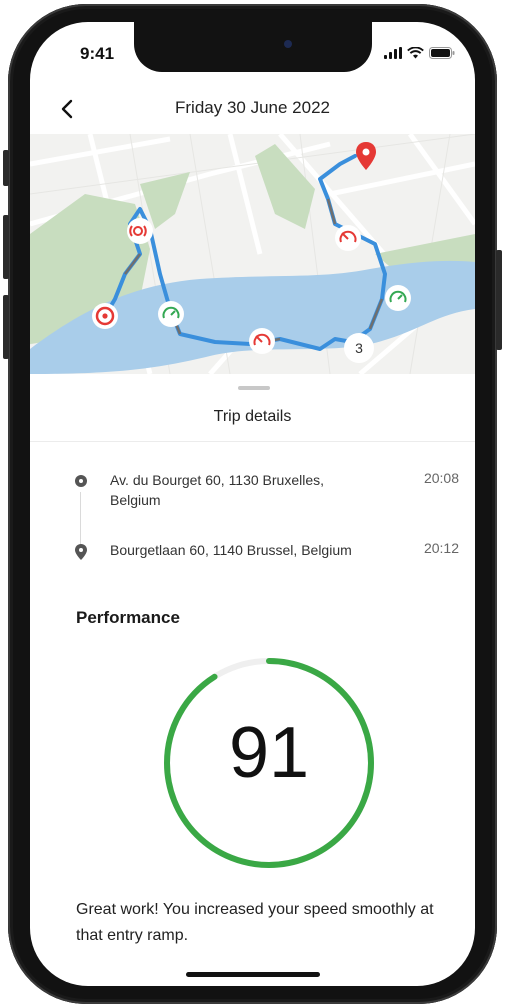  What do you see at coordinates (231, 550) in the screenshot?
I see `destination-address: Bourgetlaan 60, 1140 Brussel, Belgium` at bounding box center [231, 550].